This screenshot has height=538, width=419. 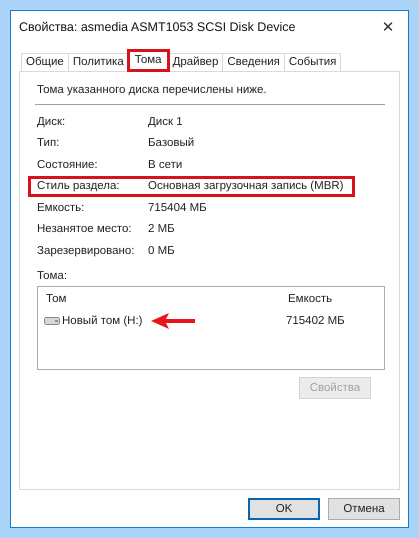 What do you see at coordinates (315, 320) in the screenshot?
I see `volume-capacity: 715402 МБ` at bounding box center [315, 320].